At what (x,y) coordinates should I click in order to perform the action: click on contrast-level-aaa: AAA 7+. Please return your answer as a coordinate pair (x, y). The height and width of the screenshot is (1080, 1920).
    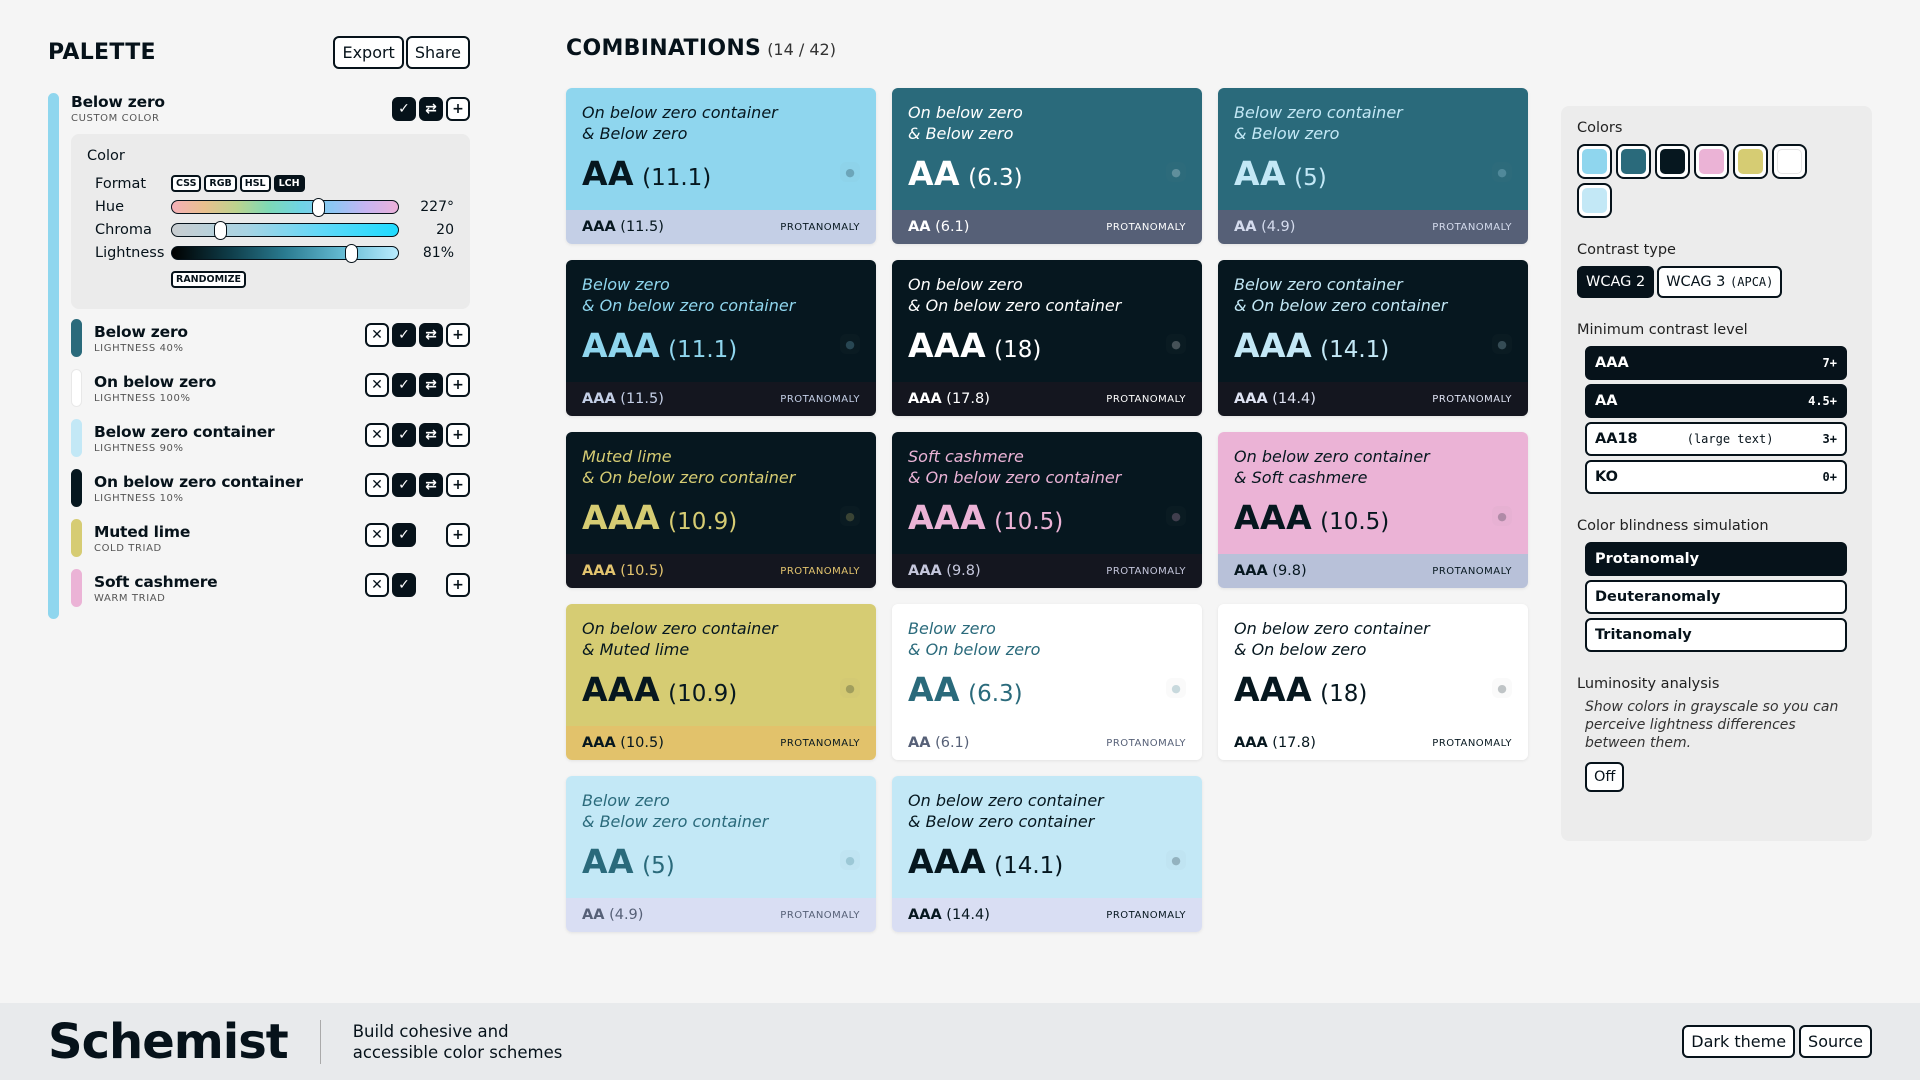
    Looking at the image, I should click on (1716, 363).